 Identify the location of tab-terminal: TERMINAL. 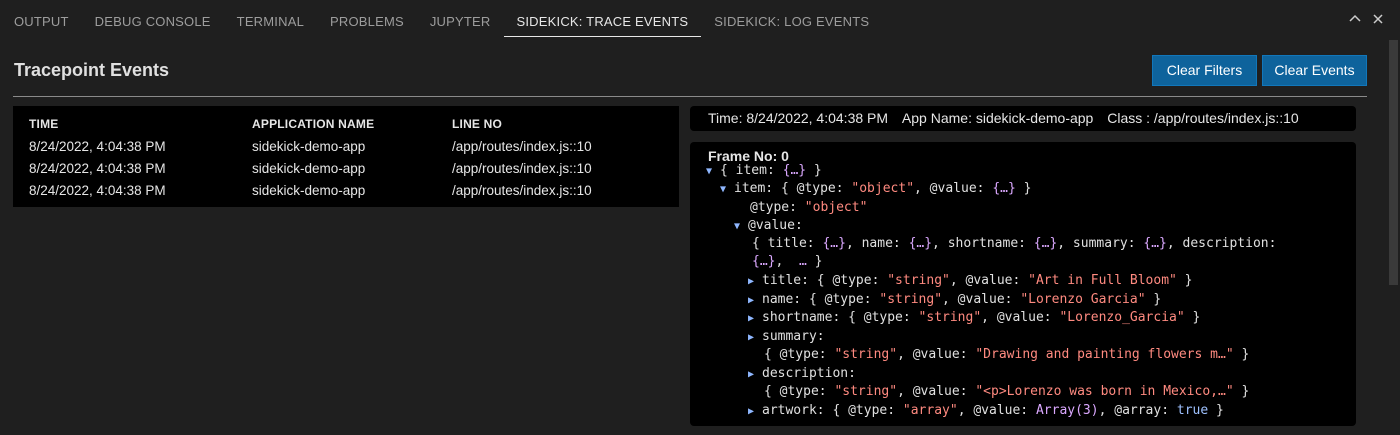
(270, 18).